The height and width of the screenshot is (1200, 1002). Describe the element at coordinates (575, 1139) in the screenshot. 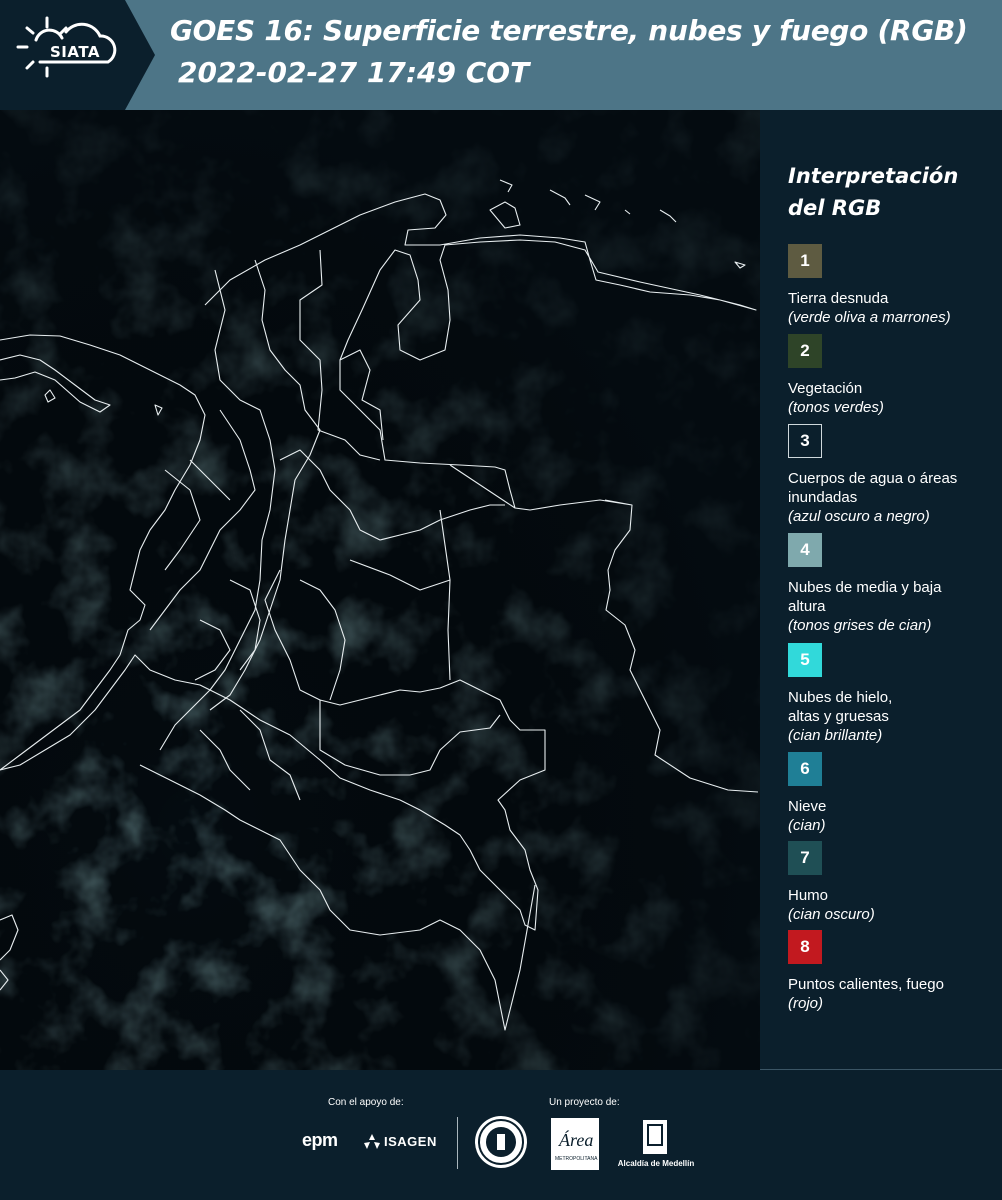

I see `svg-text: Área` at that location.